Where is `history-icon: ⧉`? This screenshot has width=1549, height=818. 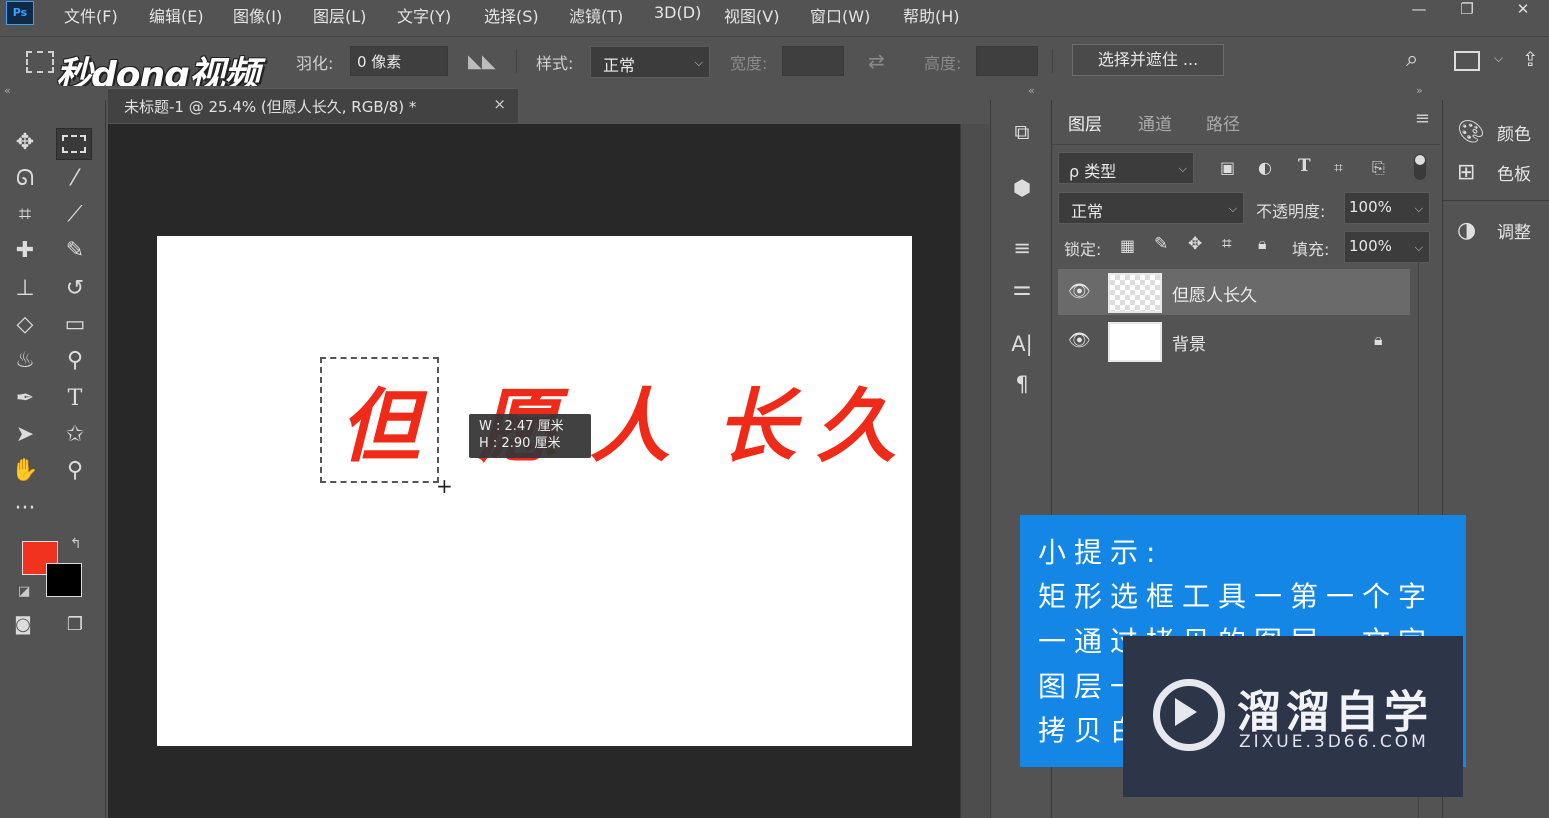
history-icon: ⧉ is located at coordinates (1022, 135).